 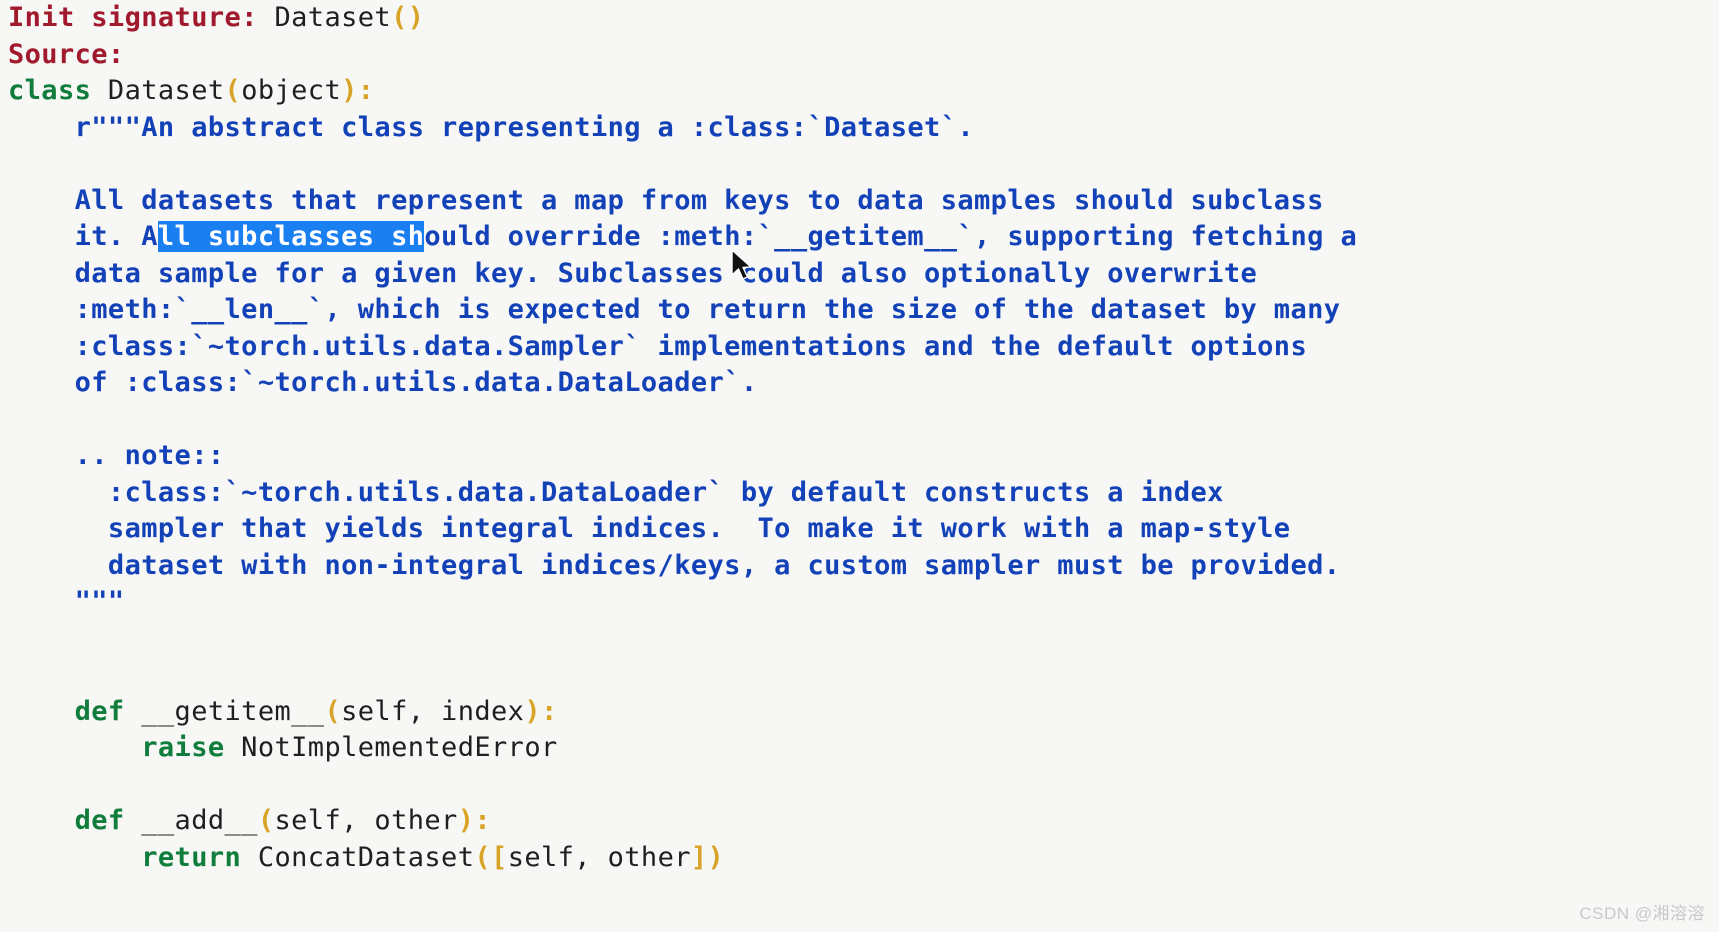 I want to click on docstring-text: """, so click(x=66, y=601).